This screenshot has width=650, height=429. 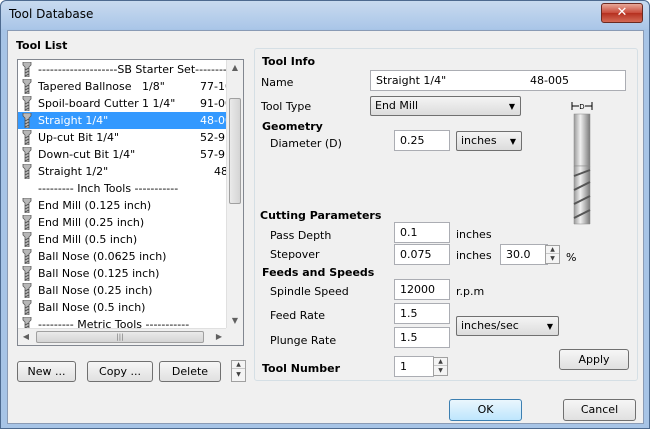 I want to click on tool-list-item: Ball Nose (0.25 inch), so click(x=123, y=290).